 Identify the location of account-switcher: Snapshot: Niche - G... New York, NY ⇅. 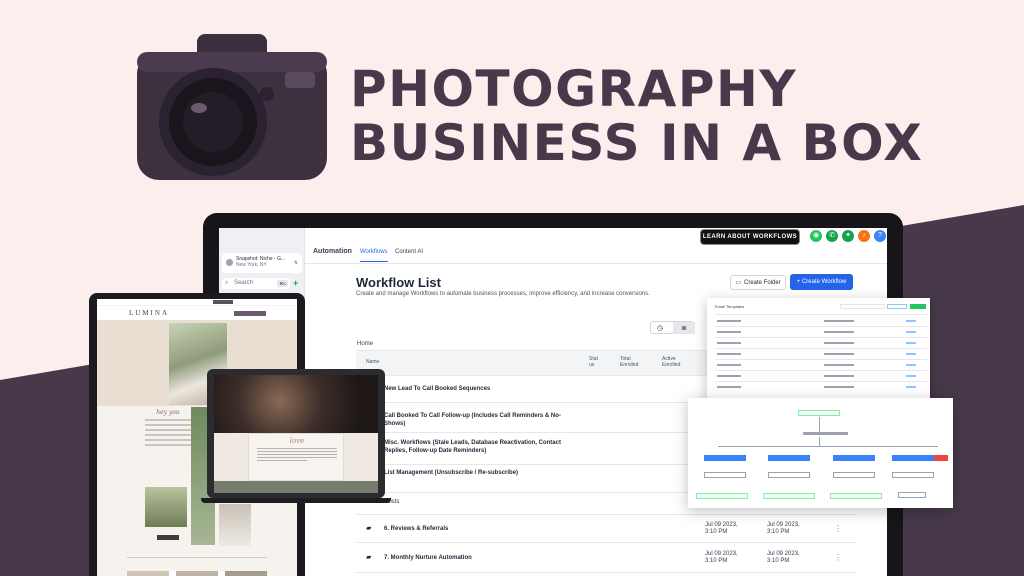
(262, 263).